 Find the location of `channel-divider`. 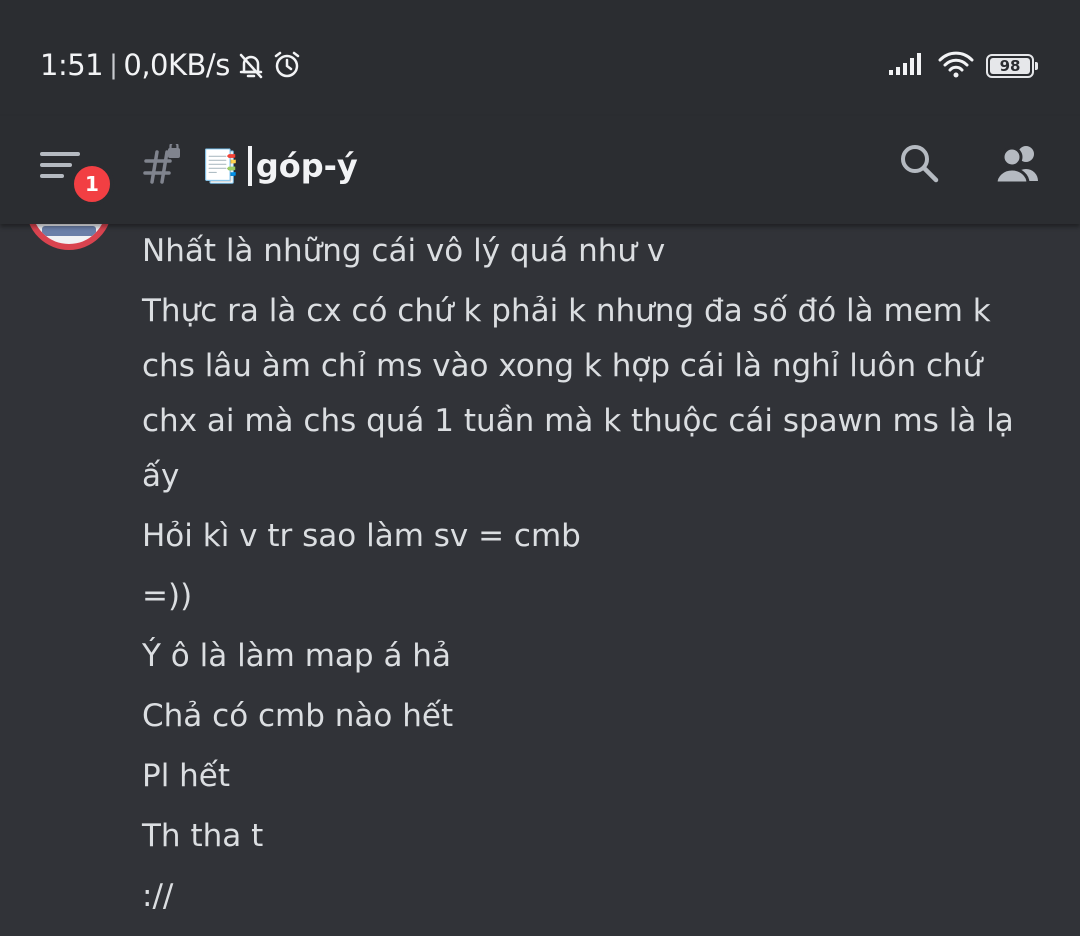

channel-divider is located at coordinates (249, 166).